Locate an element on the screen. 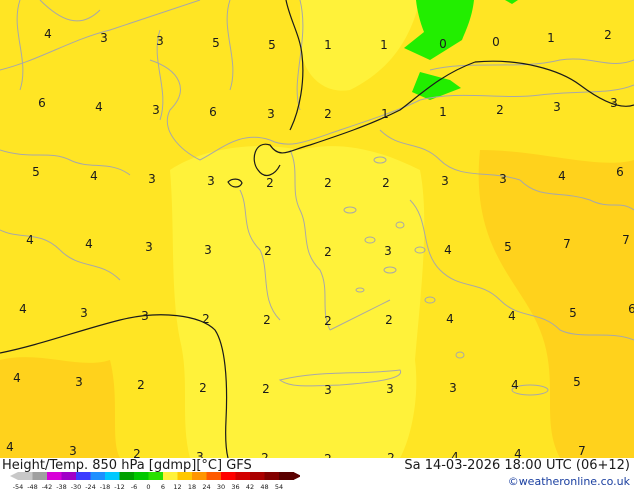 Image resolution: width=634 pixels, height=490 pixels. color-scale-tick-label: -54 is located at coordinates (18, 486).